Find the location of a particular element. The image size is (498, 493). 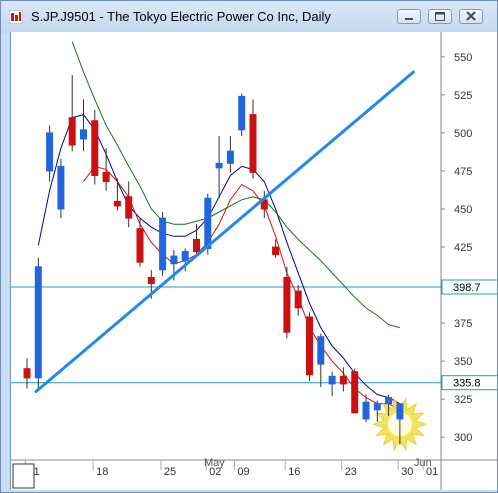

minimize-icon is located at coordinates (409, 19).